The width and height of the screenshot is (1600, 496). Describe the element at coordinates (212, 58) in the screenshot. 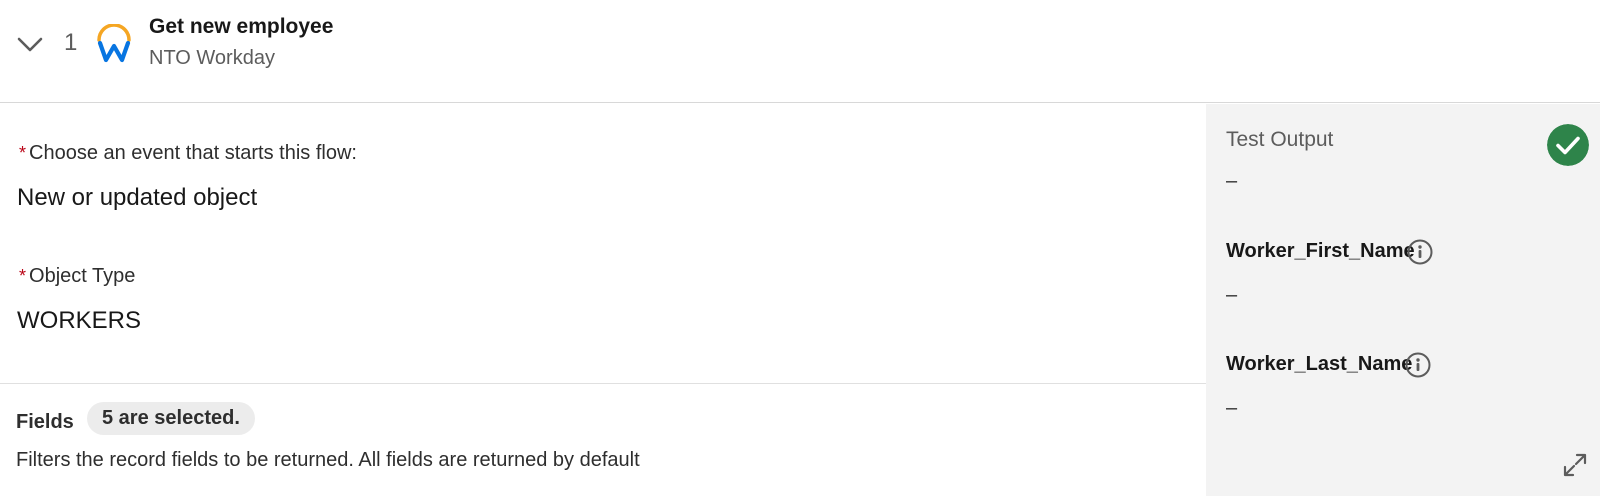

I see `step-subtitle: NTO Workday` at that location.